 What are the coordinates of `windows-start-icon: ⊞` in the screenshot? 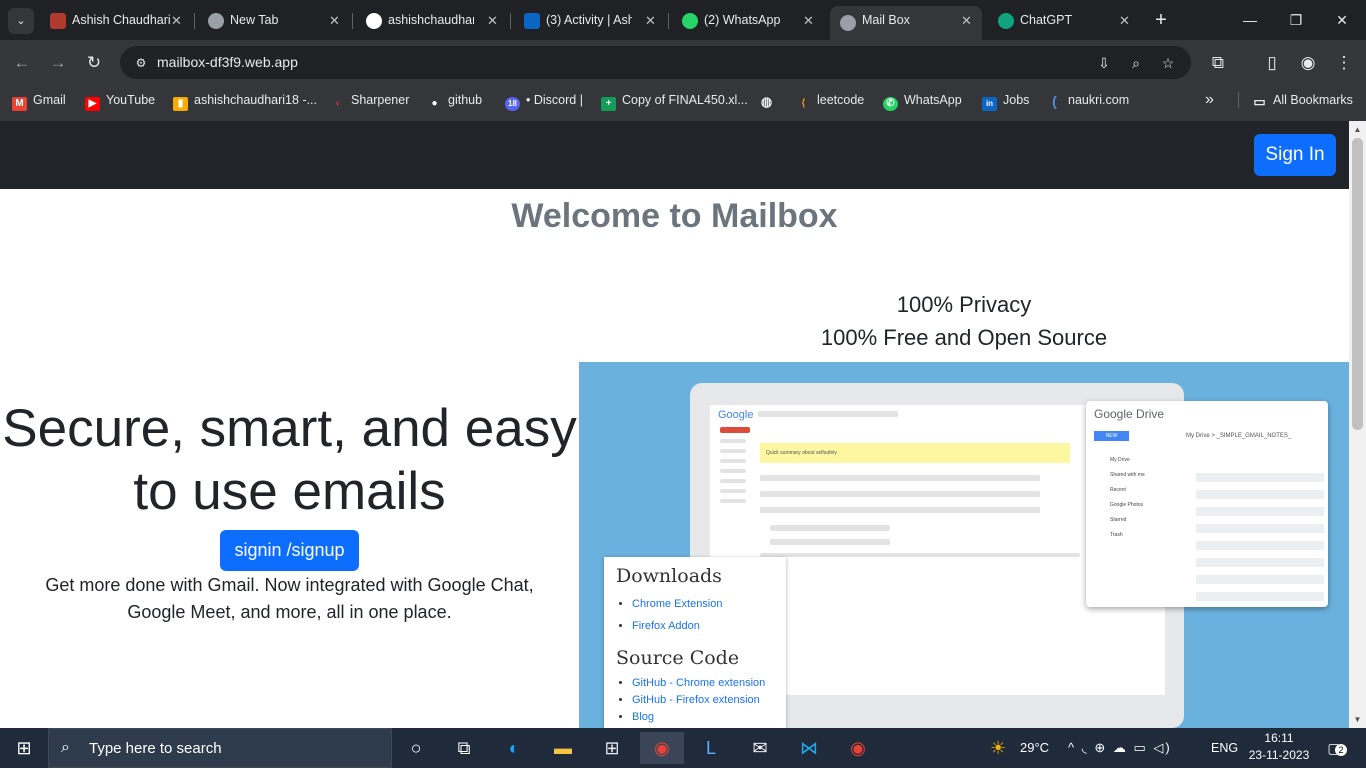 It's located at (24, 748).